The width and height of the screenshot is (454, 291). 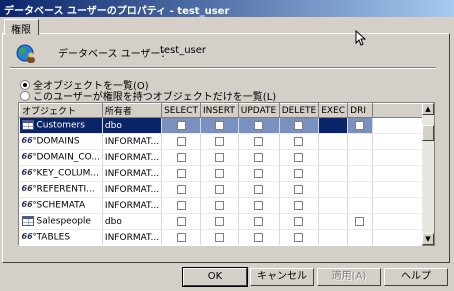 What do you see at coordinates (428, 239) in the screenshot?
I see `scroll-down-button: ▼` at bounding box center [428, 239].